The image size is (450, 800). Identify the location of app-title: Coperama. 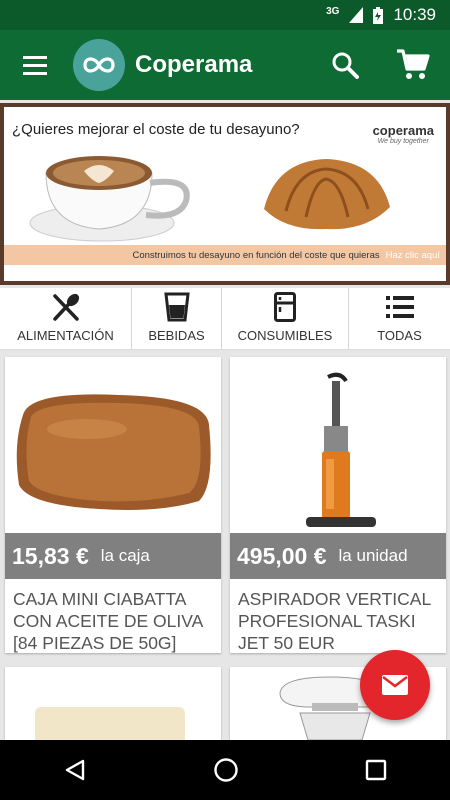
(194, 64).